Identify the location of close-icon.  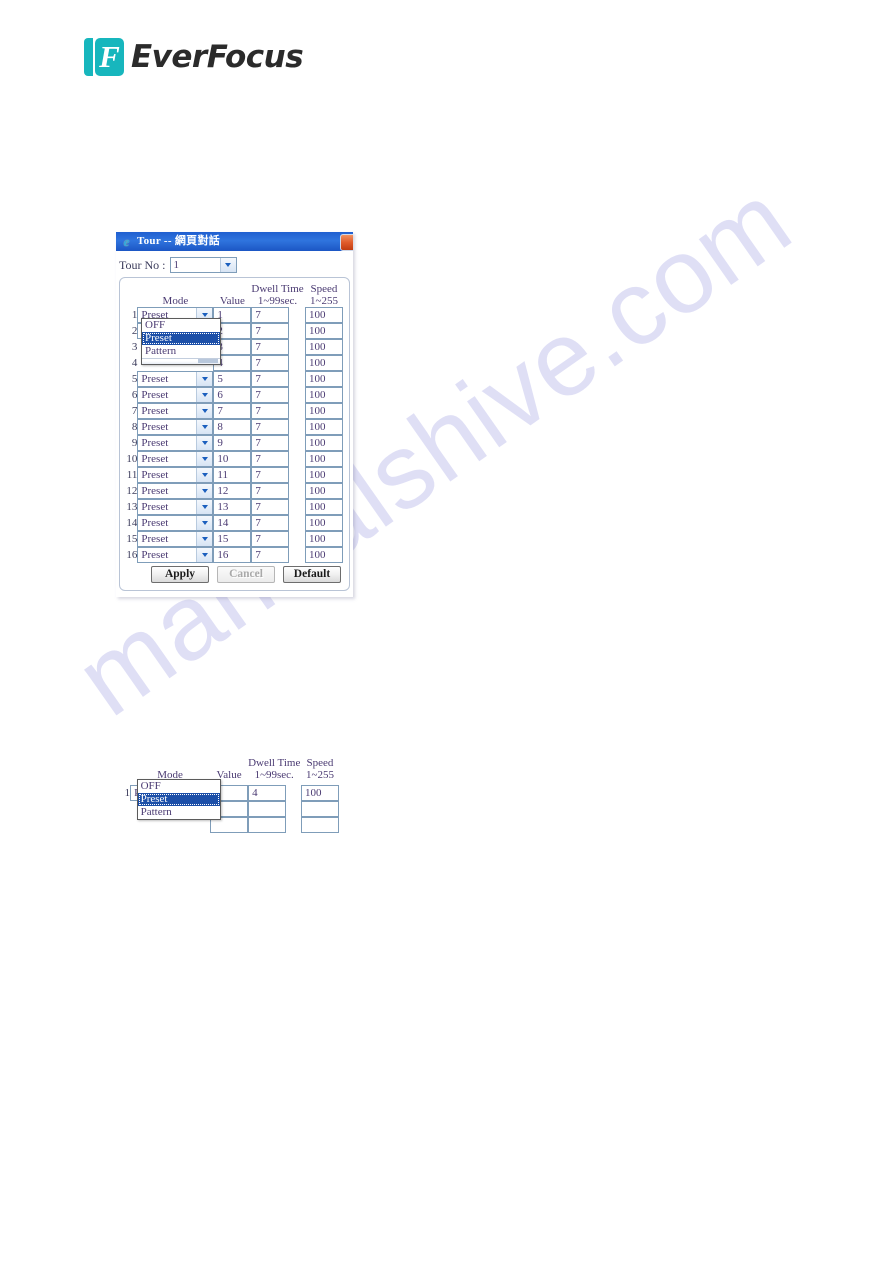
(346, 242).